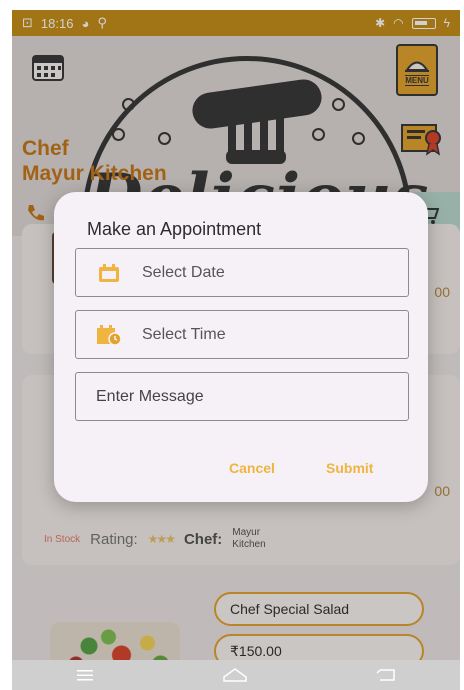 This screenshot has height=690, width=464. Describe the element at coordinates (242, 396) in the screenshot. I see `message-field: Enter Message` at that location.